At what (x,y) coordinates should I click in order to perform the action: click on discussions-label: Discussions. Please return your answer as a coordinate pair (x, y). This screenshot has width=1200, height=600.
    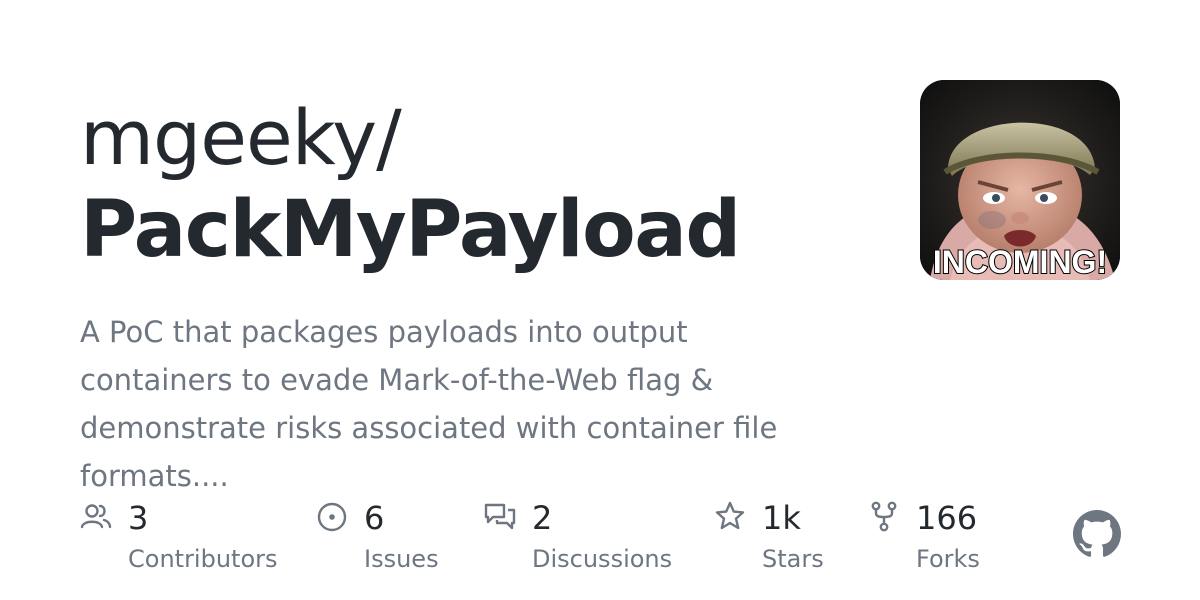
    Looking at the image, I should click on (602, 559).